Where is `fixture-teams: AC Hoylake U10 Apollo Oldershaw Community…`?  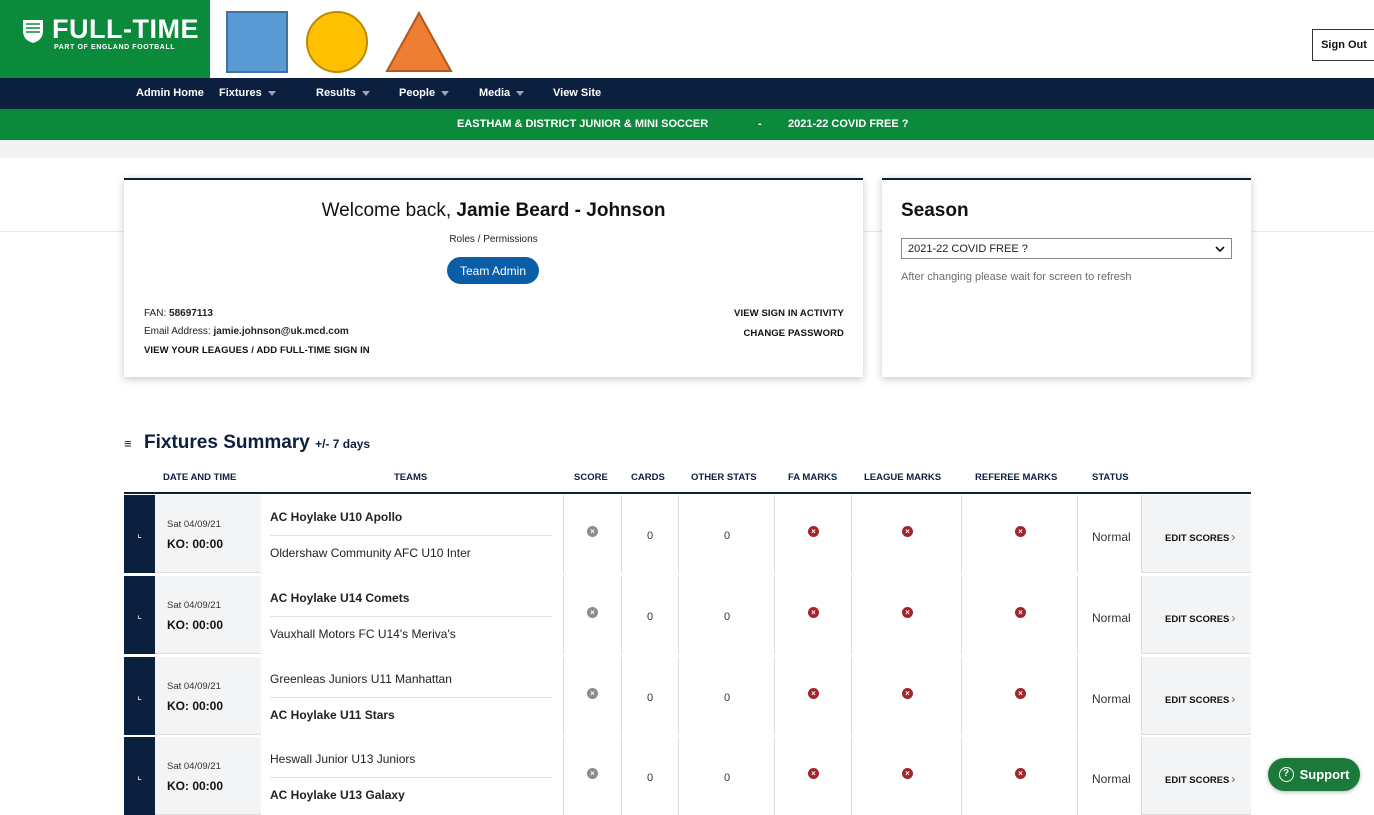
fixture-teams: AC Hoylake U10 Apollo Oldershaw Community… is located at coordinates (412, 534).